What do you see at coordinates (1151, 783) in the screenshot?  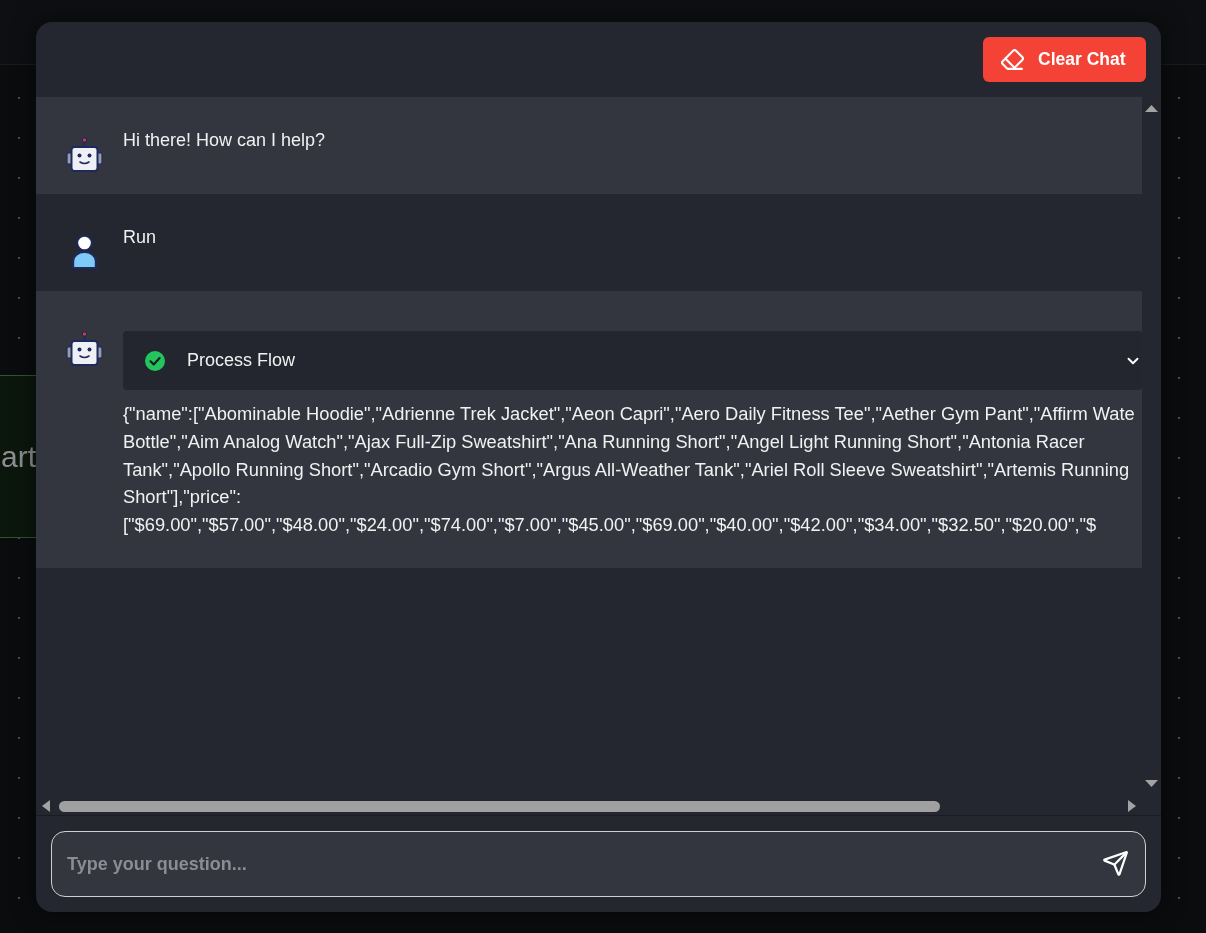 I see `scroll-down-arrow-icon` at bounding box center [1151, 783].